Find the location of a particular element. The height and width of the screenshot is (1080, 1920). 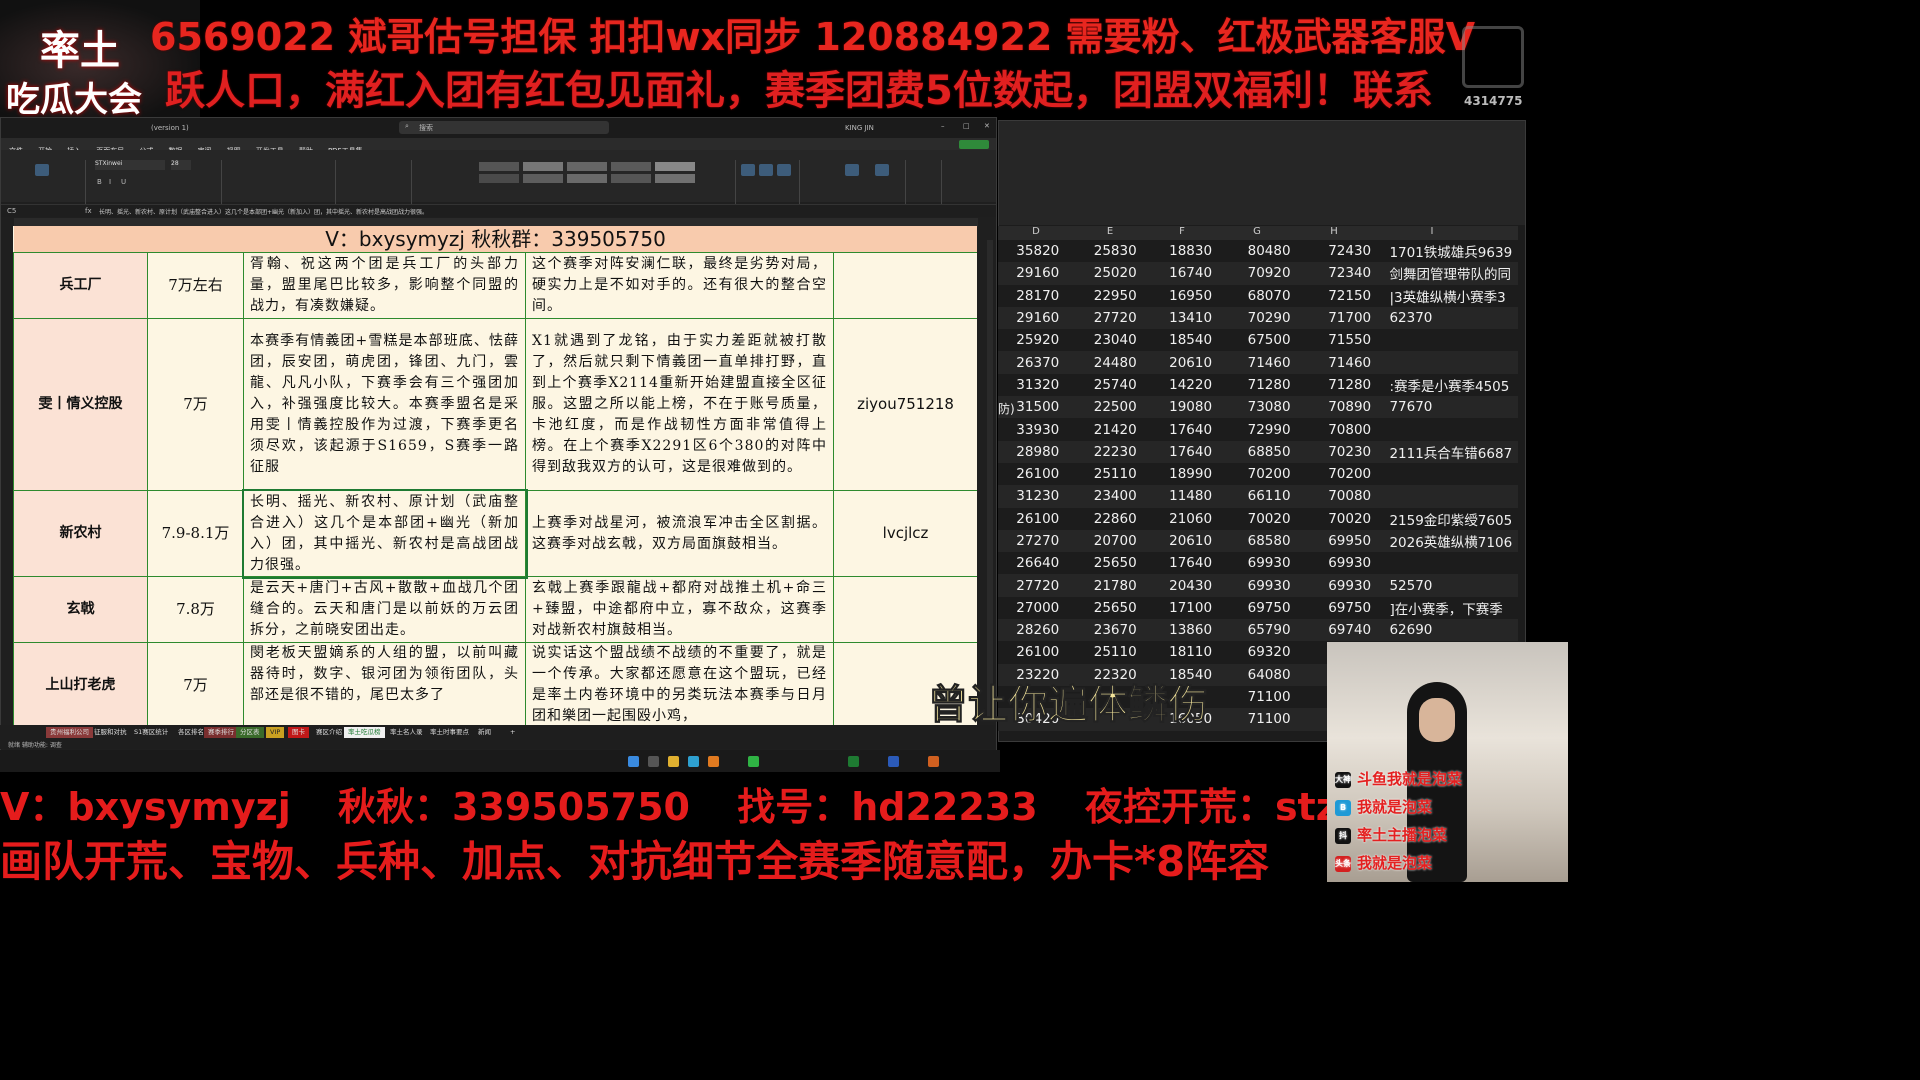

app2-icon is located at coordinates (933, 761).